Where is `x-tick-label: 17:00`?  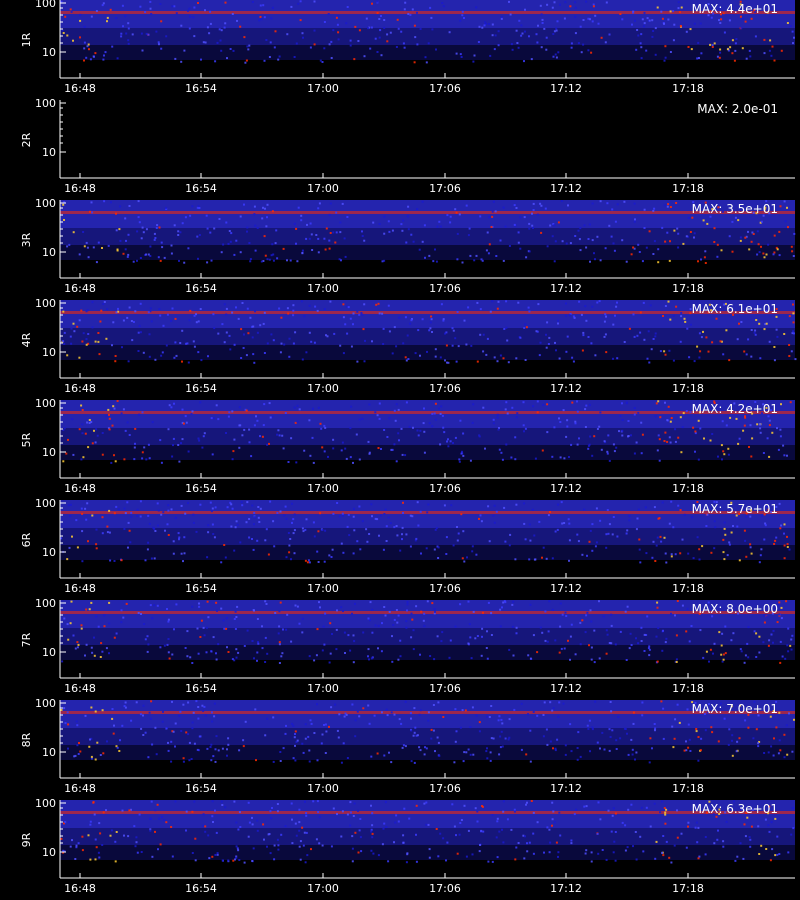 x-tick-label: 17:00 is located at coordinates (323, 588).